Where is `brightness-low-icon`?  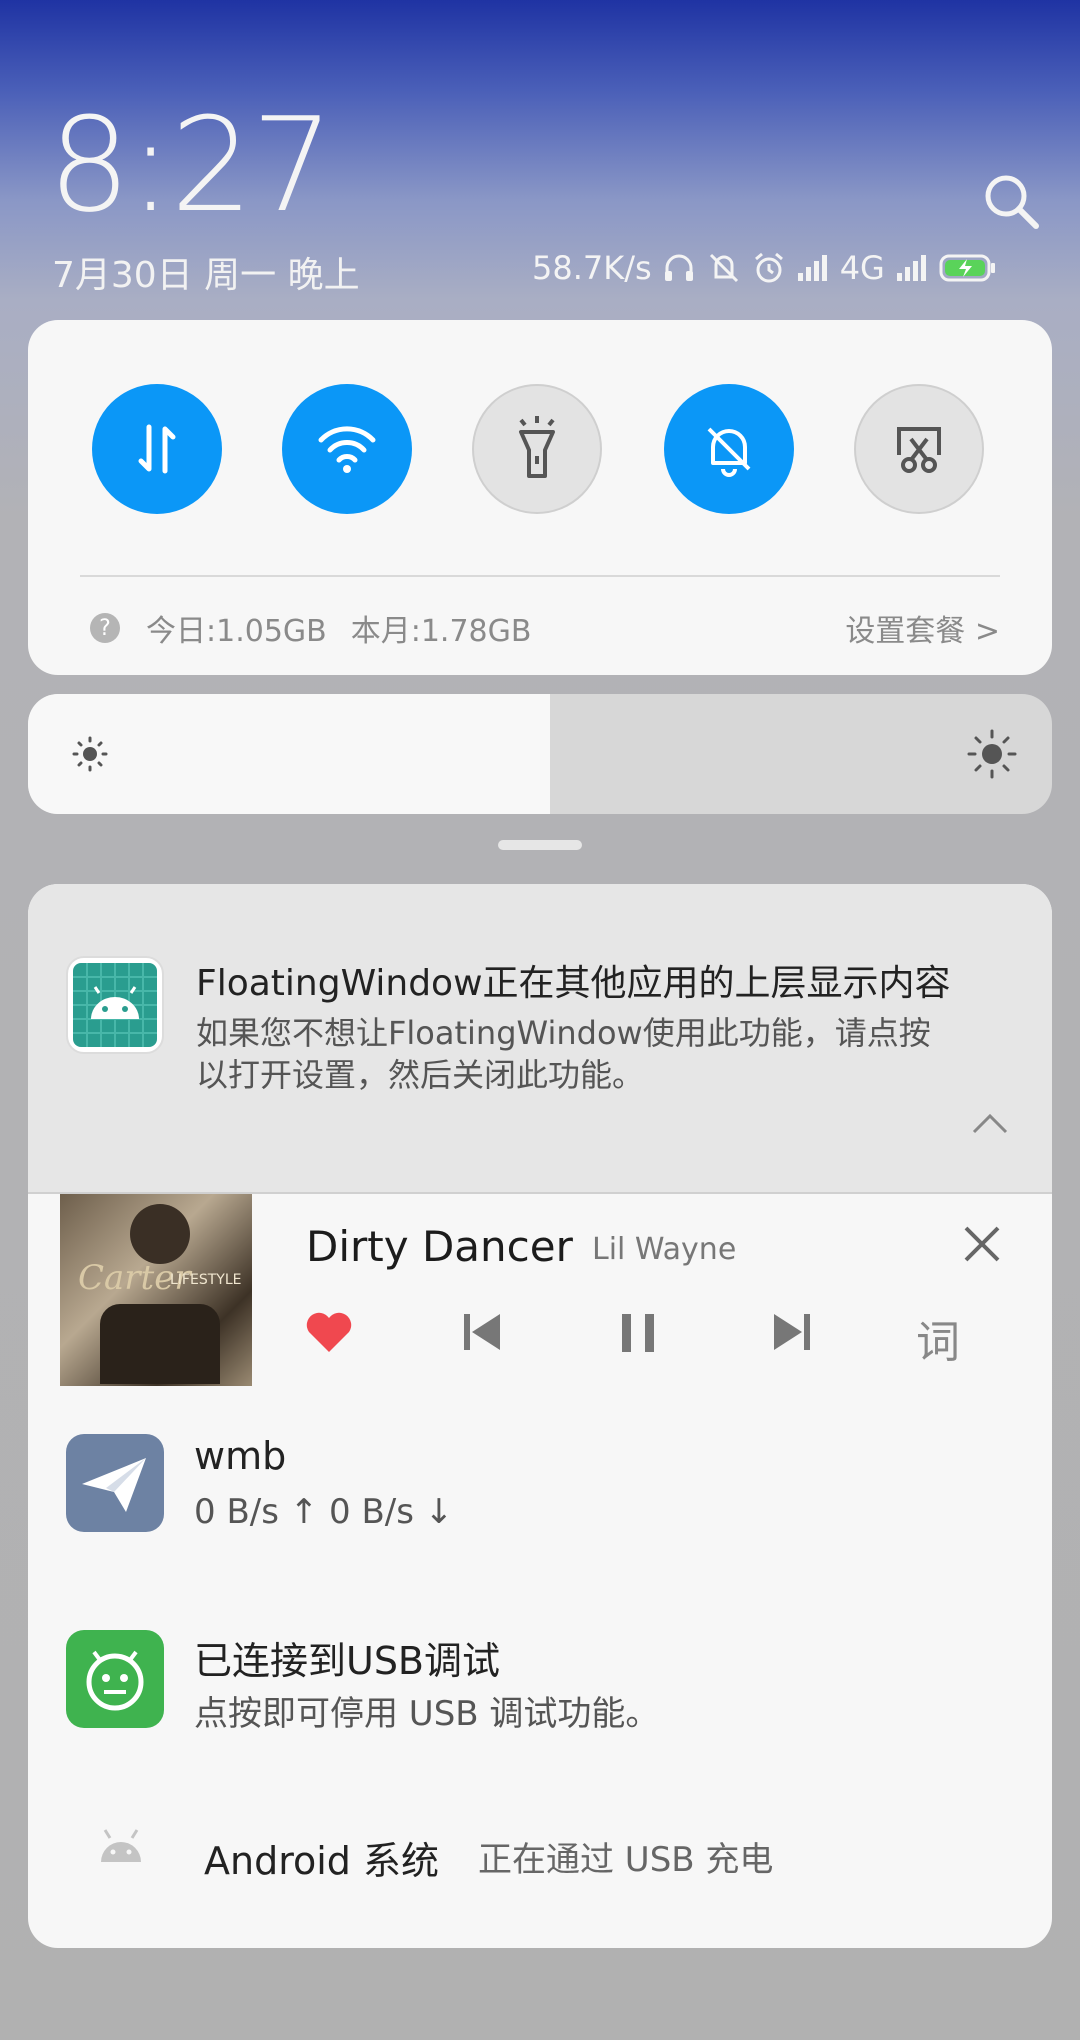
brightness-low-icon is located at coordinates (90, 756).